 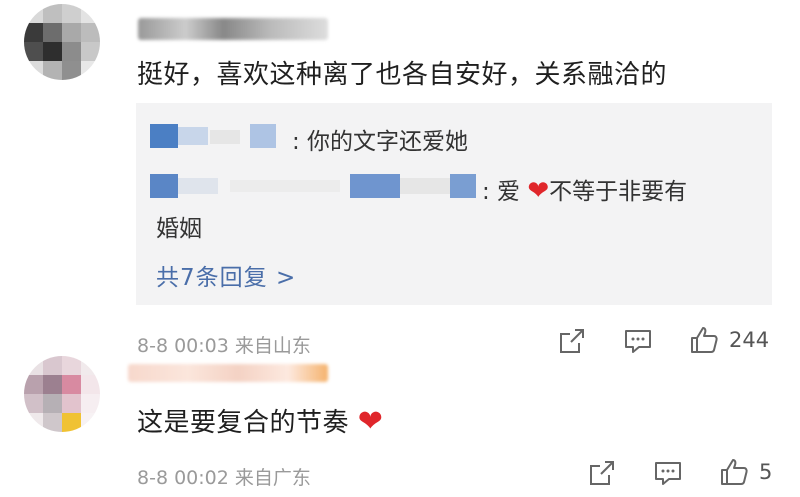 What do you see at coordinates (260, 421) in the screenshot?
I see `comment-text: 这是要复合的节奏 ❤` at bounding box center [260, 421].